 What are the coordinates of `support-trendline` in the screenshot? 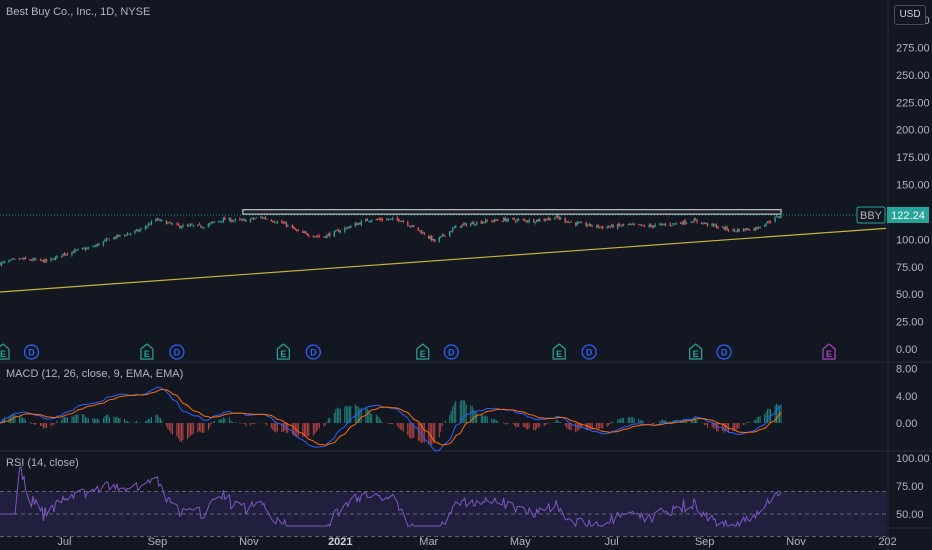 It's located at (443, 260).